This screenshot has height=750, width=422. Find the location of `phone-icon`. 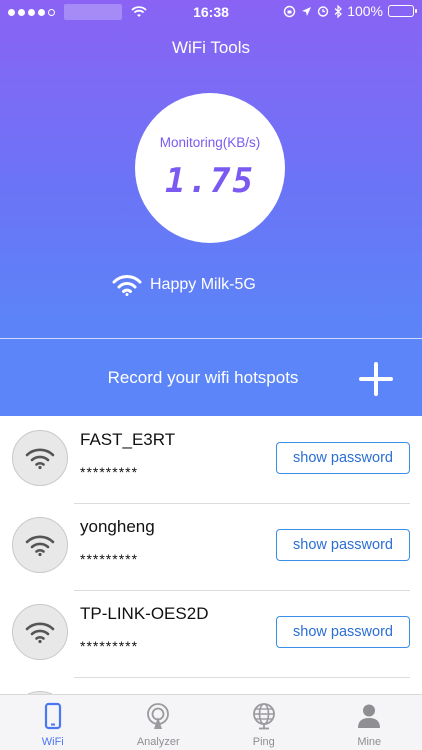

phone-icon is located at coordinates (52, 716).